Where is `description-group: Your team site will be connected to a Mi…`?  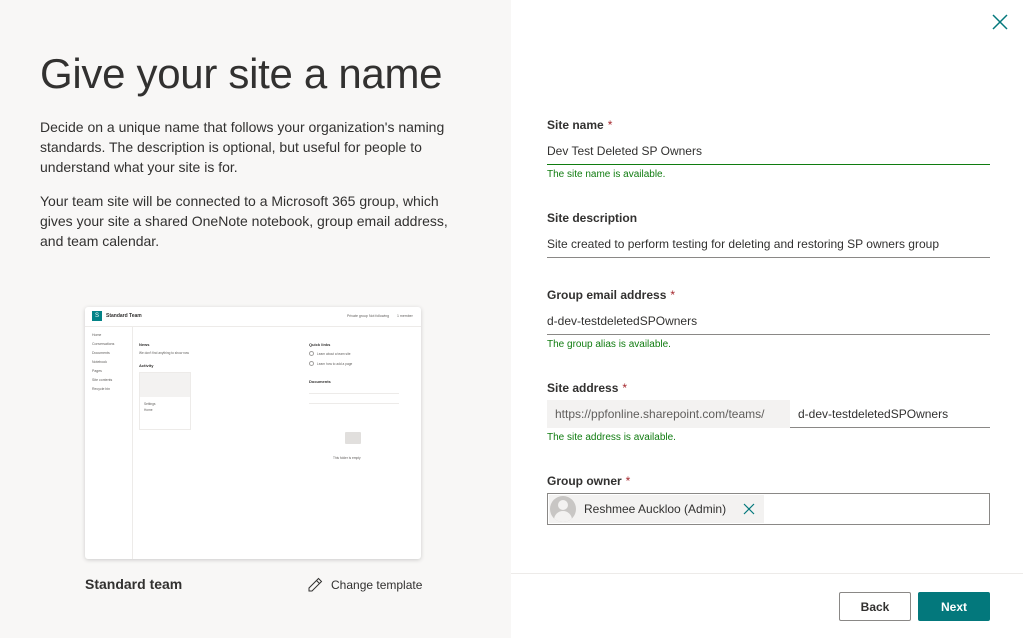
description-group: Your team site will be connected to a Mi… is located at coordinates (244, 221).